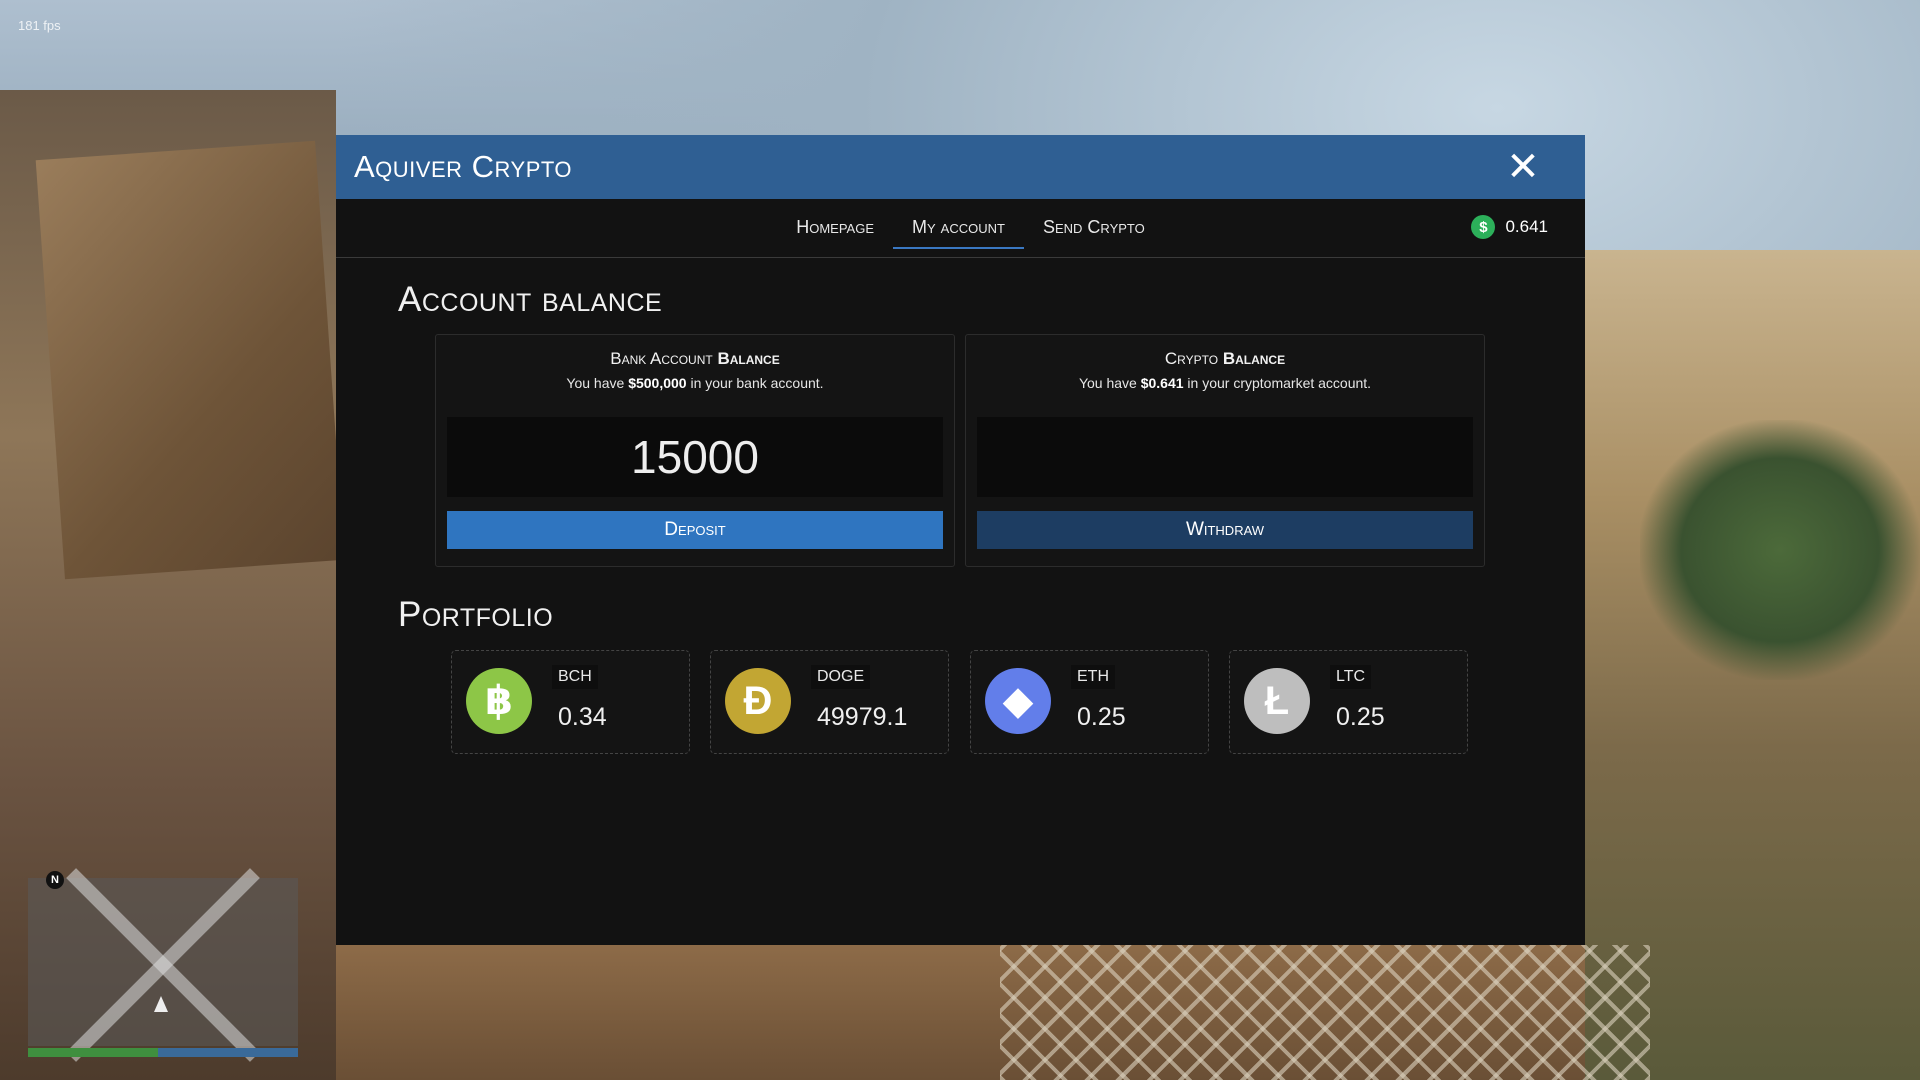  Describe the element at coordinates (582, 717) in the screenshot. I see `coin-amount: 0.34` at that location.